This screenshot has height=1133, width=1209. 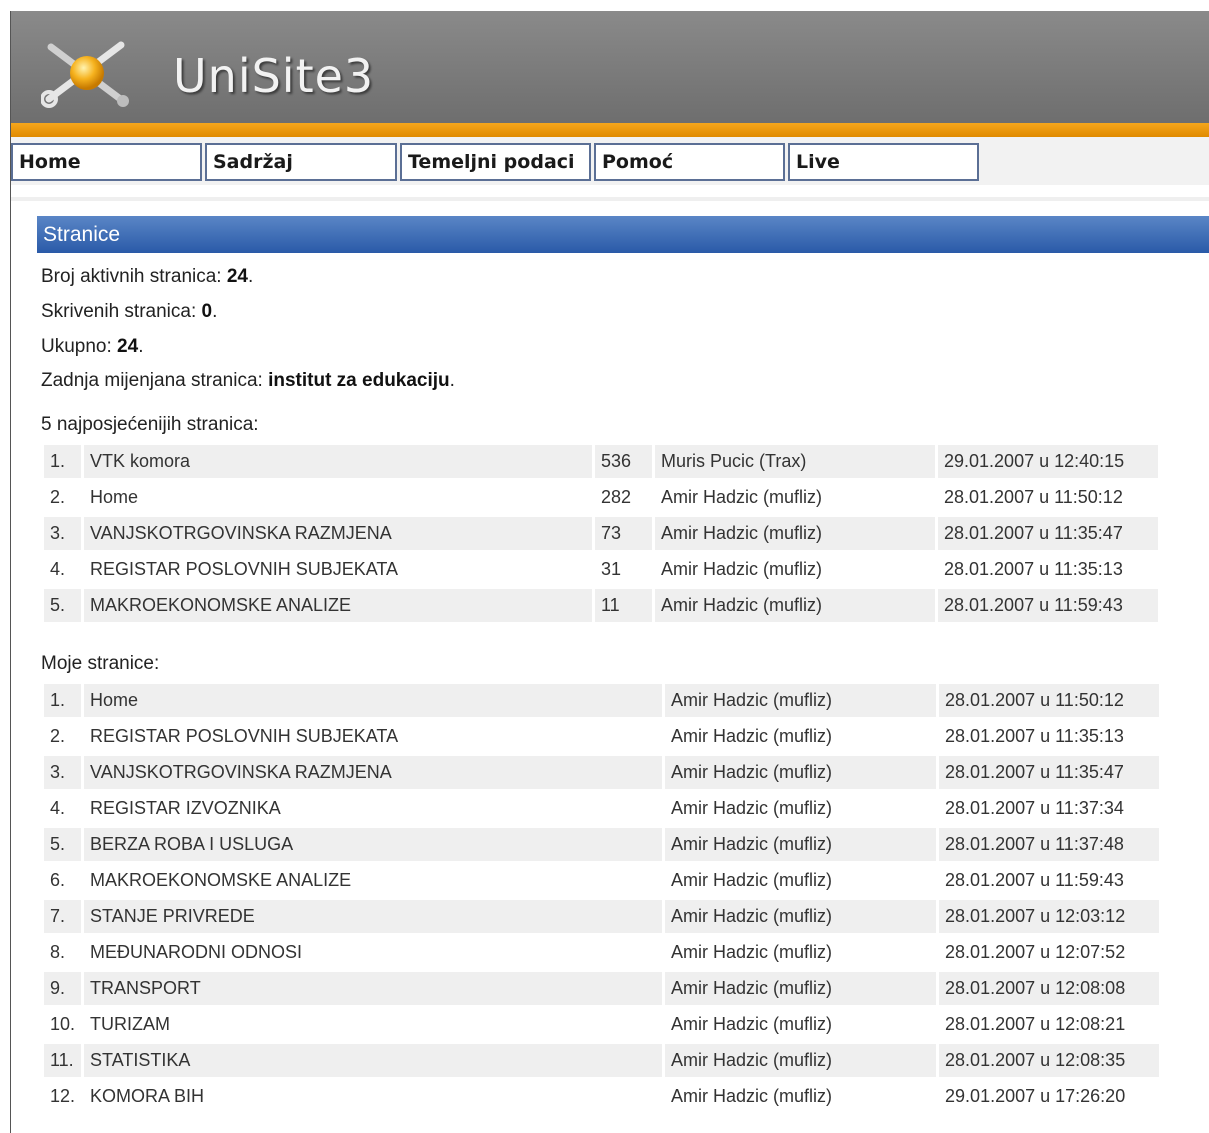 I want to click on page-name: REGISTAR IZVOZNIKA, so click(x=373, y=808).